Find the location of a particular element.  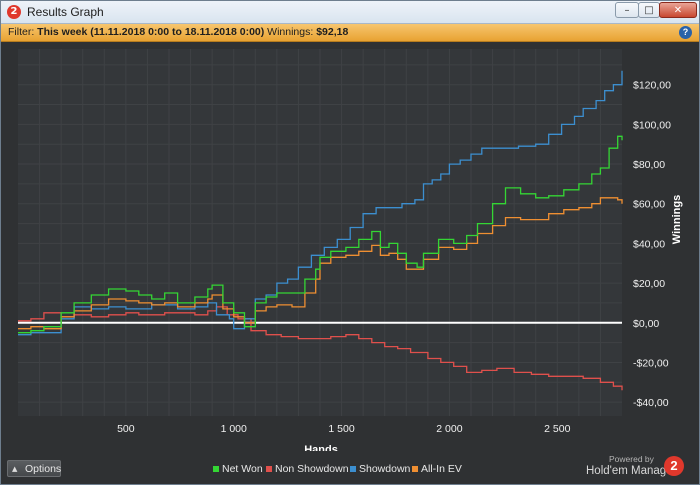

y-tick-label: $40,00 is located at coordinates (649, 244).